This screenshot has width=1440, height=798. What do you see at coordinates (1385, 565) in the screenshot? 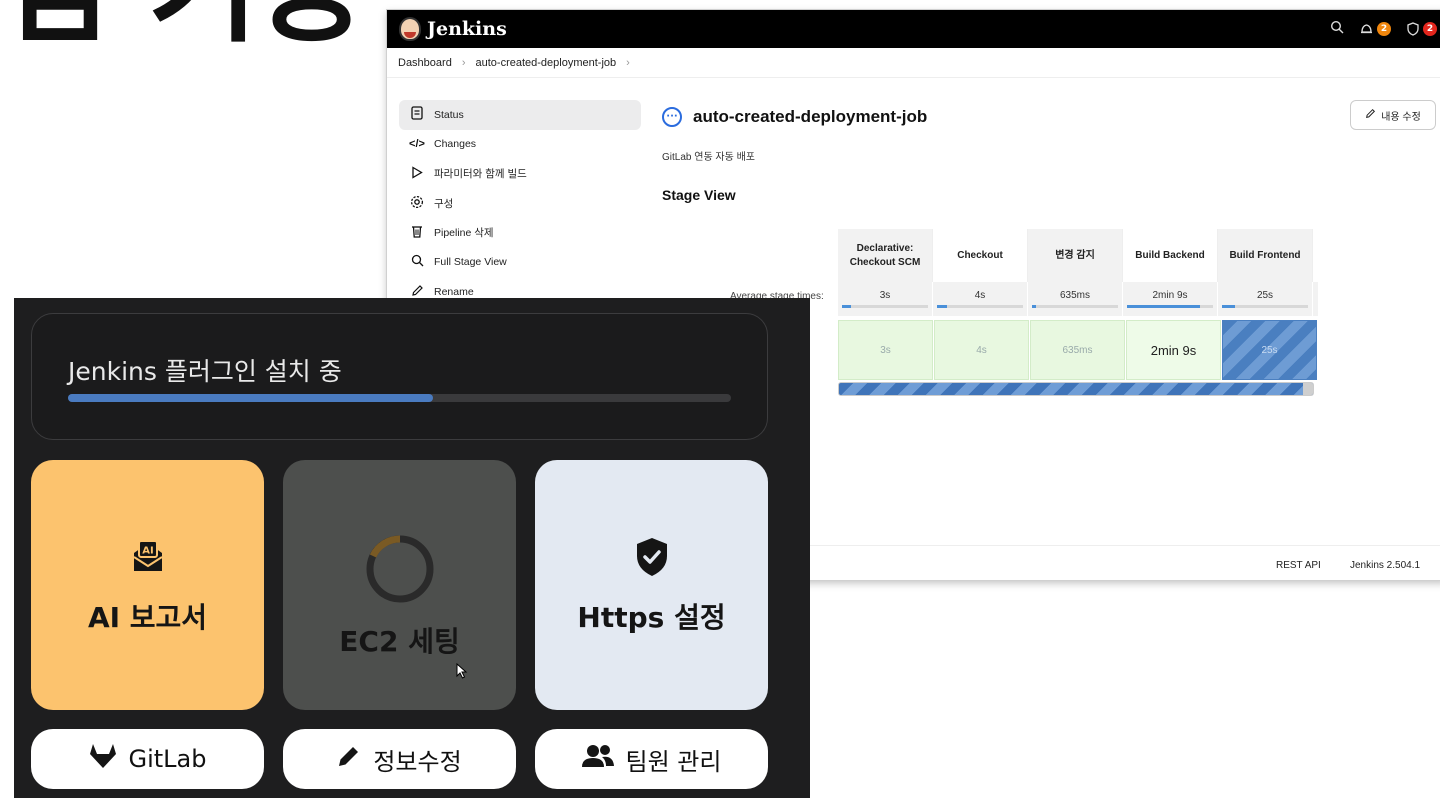
I see `jenkins-version-link: Jenkins 2.504.1` at bounding box center [1385, 565].